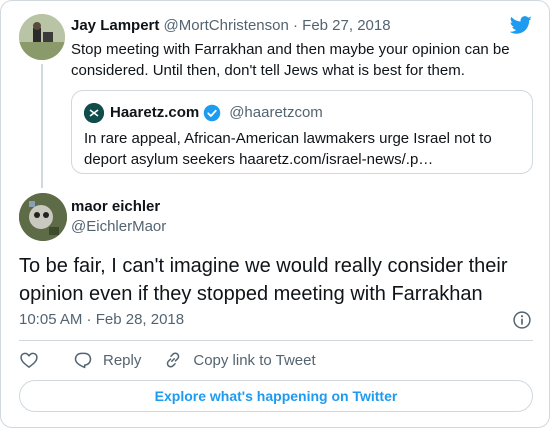 Image resolution: width=550 pixels, height=428 pixels. I want to click on quoted-tweet-header: Haaretz.com @haaretzcom, so click(203, 113).